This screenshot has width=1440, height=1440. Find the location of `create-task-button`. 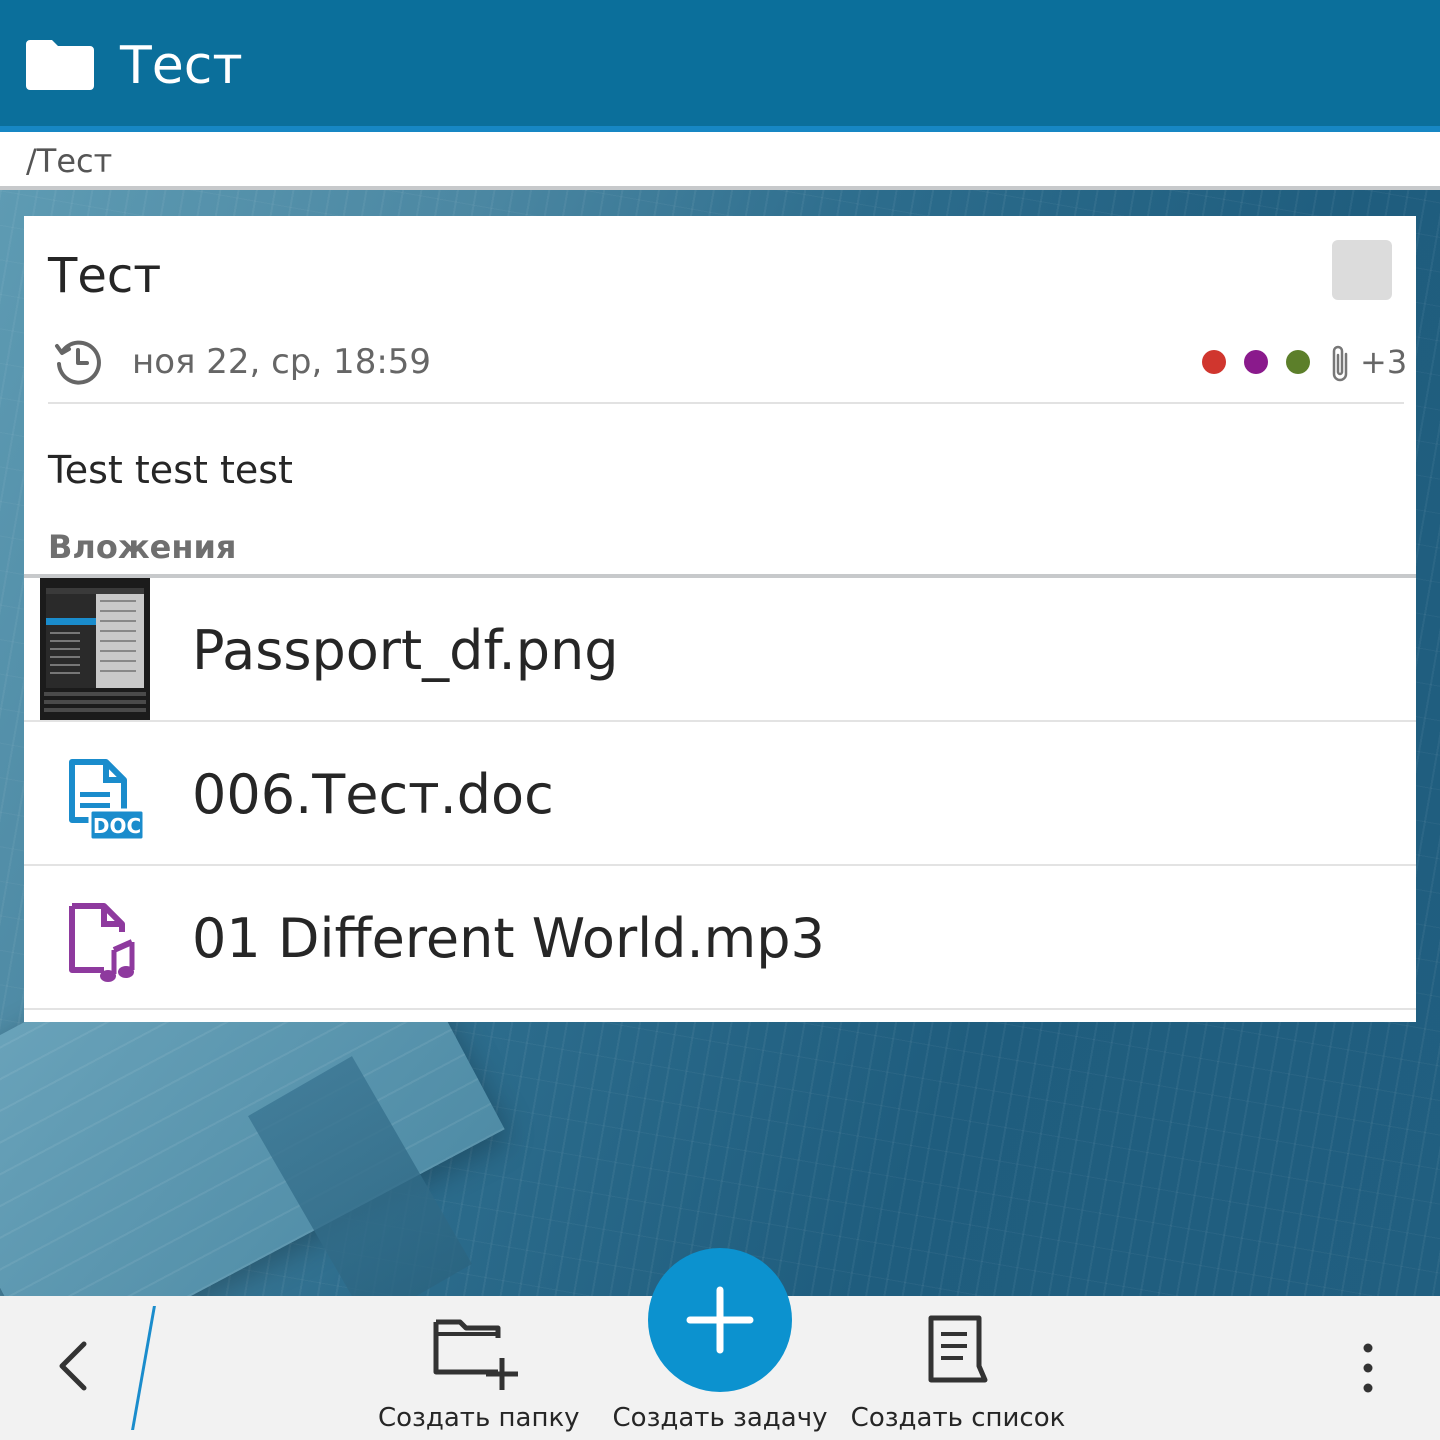

create-task-button is located at coordinates (720, 1320).